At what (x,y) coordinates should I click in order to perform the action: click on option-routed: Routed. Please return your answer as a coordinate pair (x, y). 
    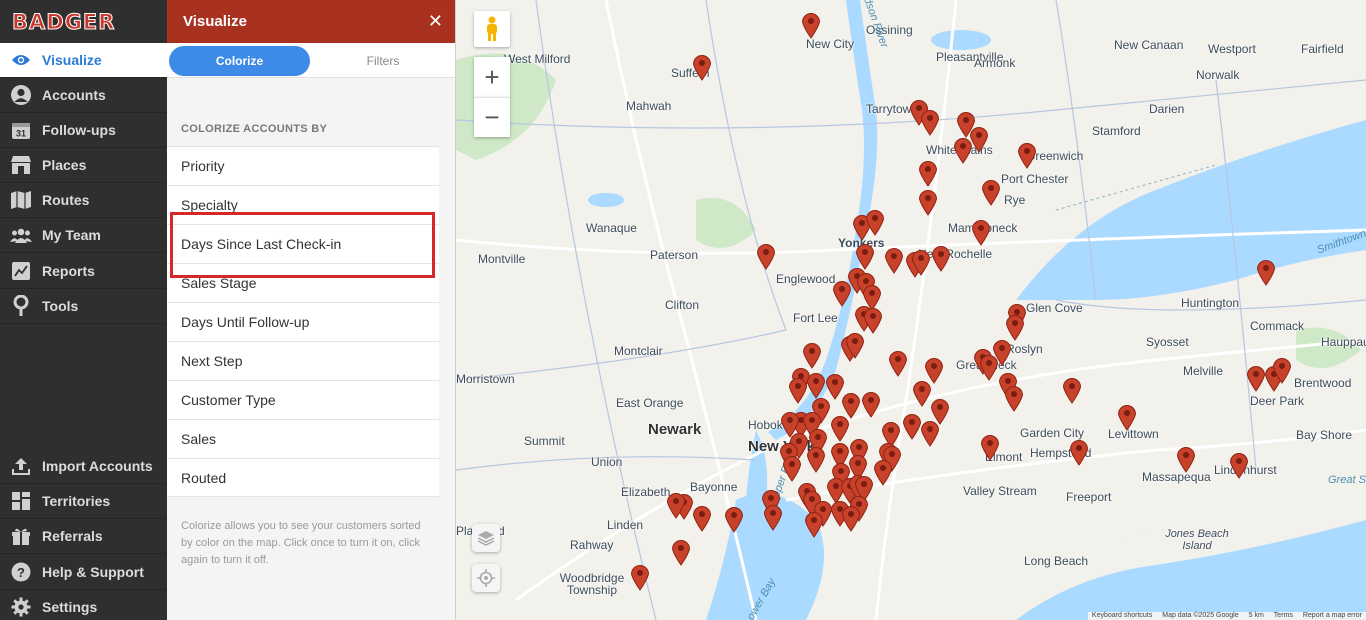
    Looking at the image, I should click on (303, 477).